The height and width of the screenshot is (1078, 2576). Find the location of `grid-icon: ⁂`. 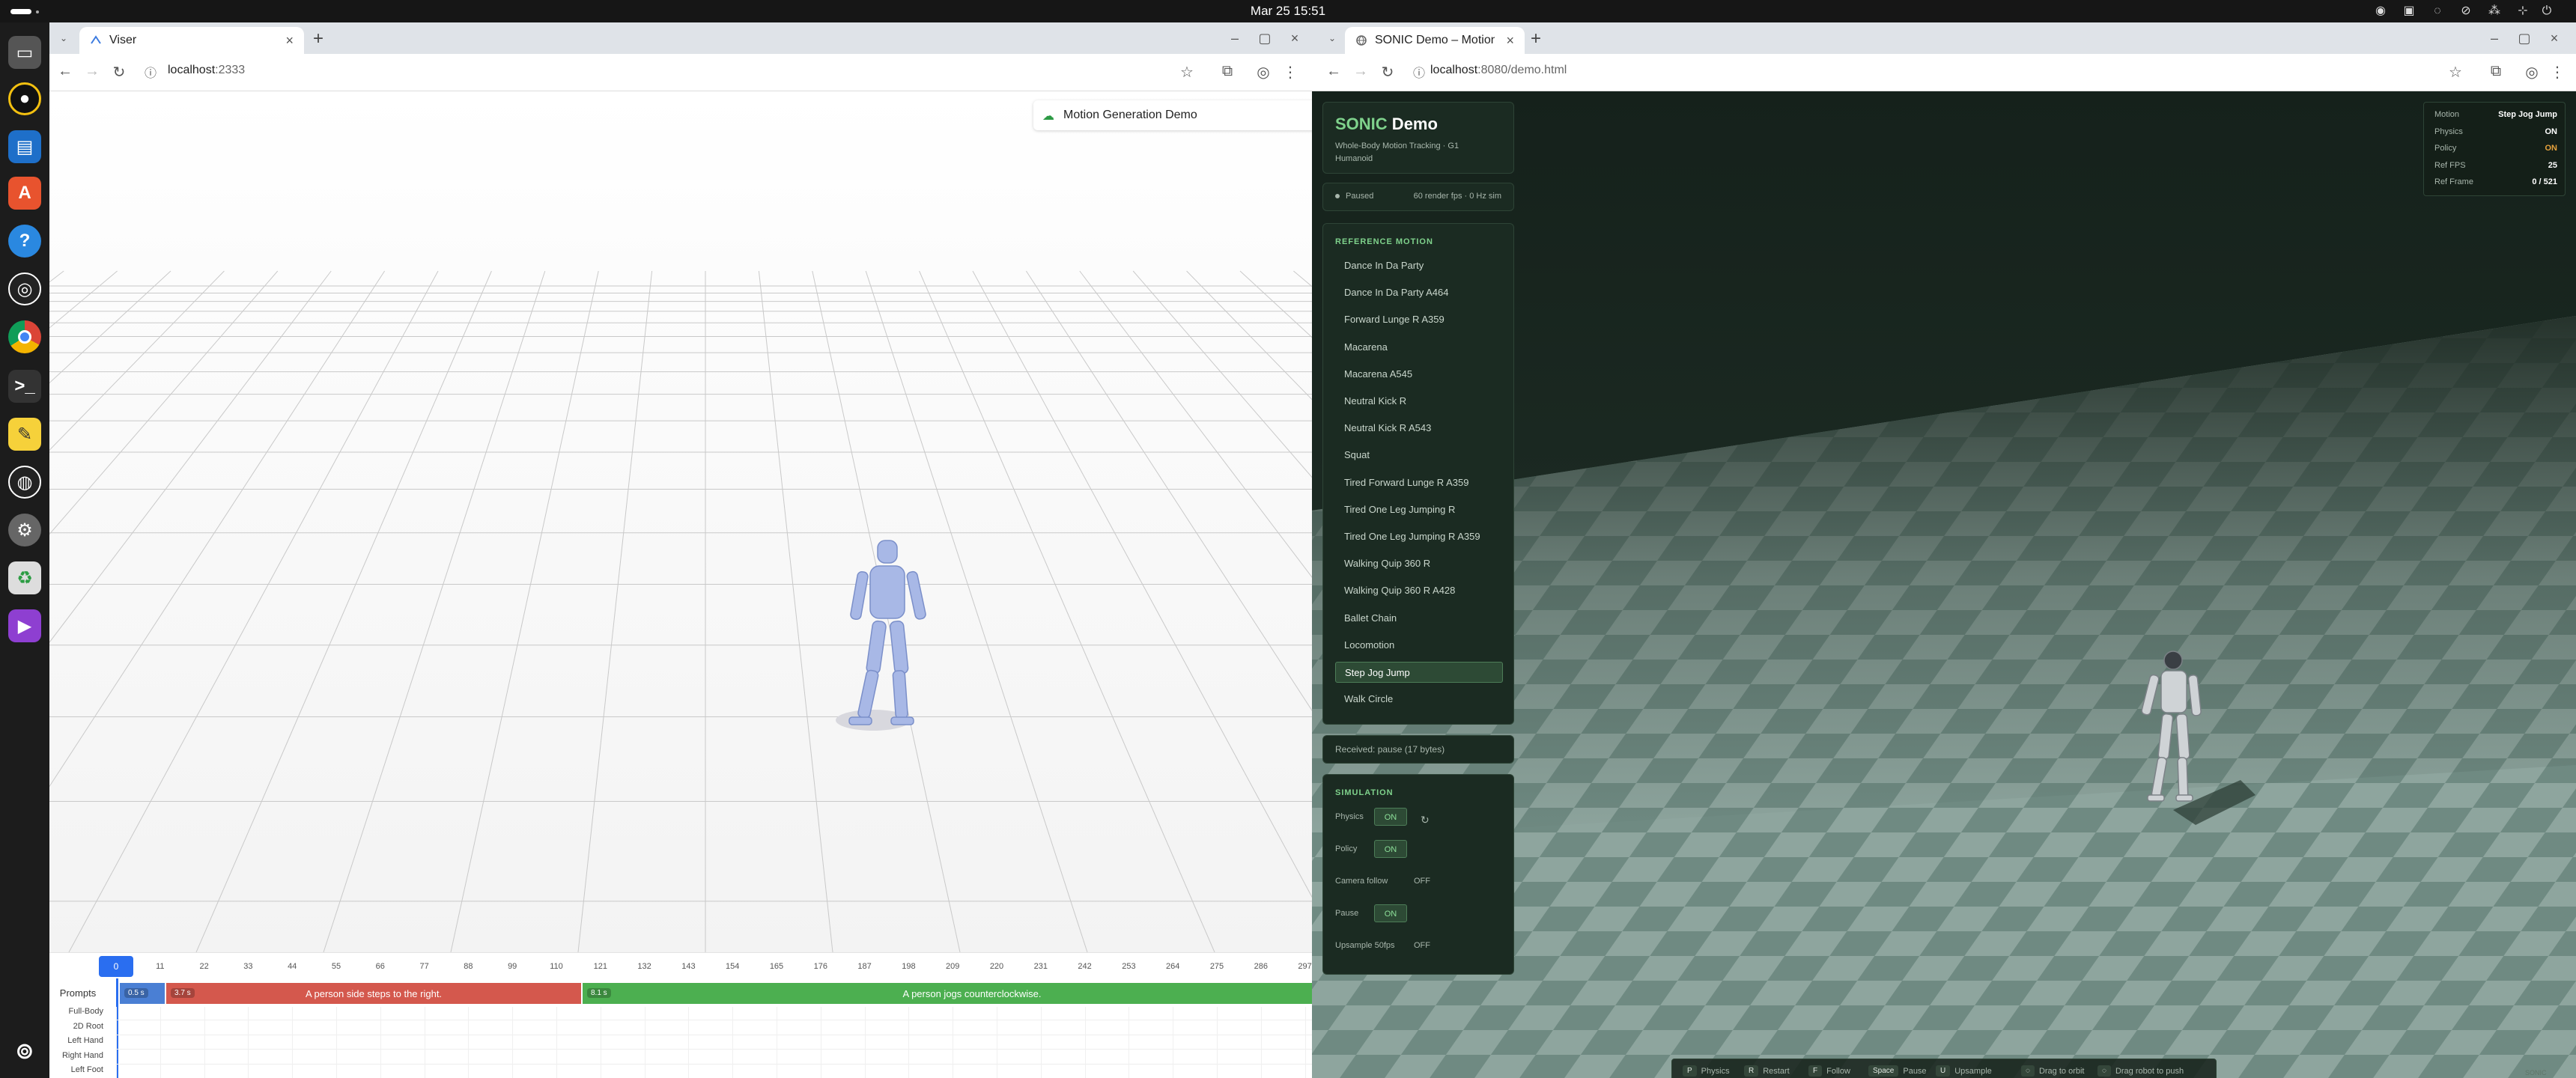

grid-icon: ⁂ is located at coordinates (2494, 11).